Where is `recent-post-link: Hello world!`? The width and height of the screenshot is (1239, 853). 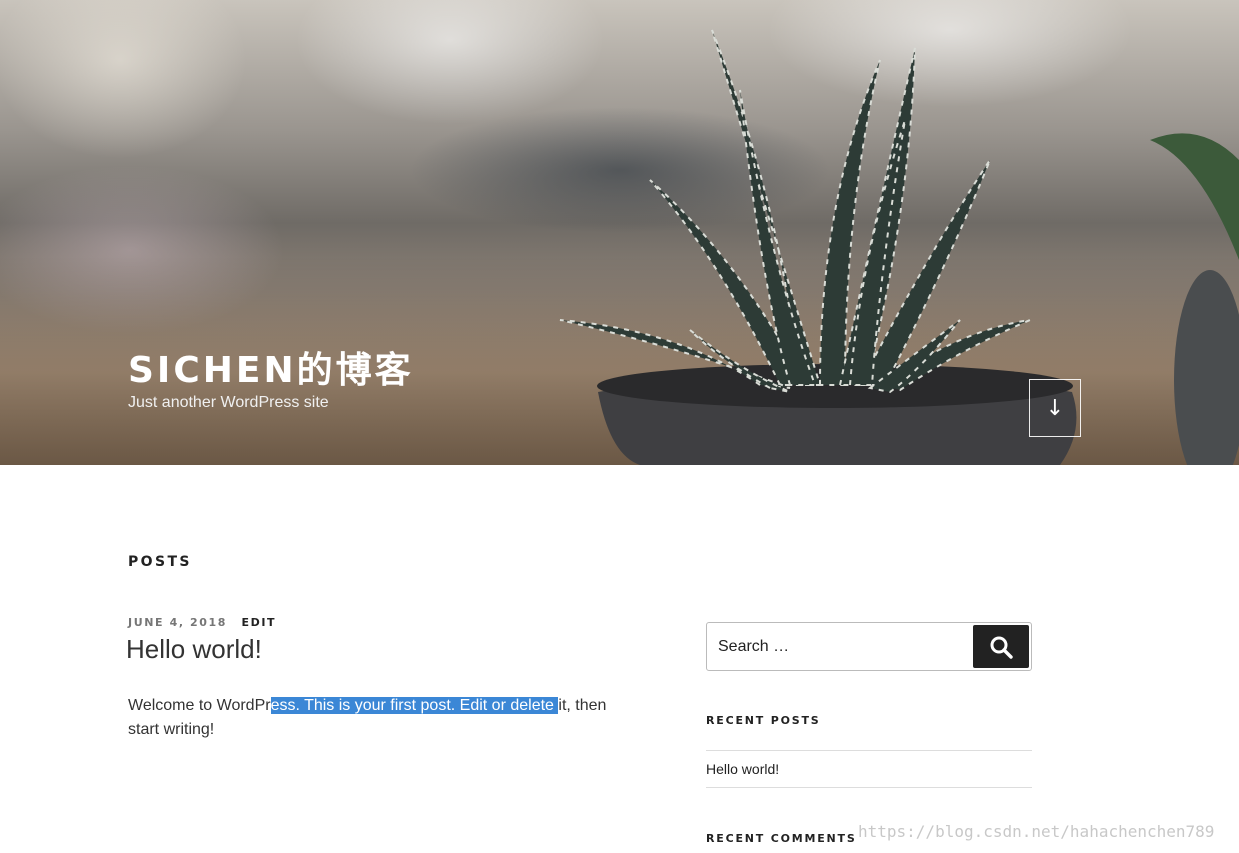
recent-post-link: Hello world! is located at coordinates (742, 769).